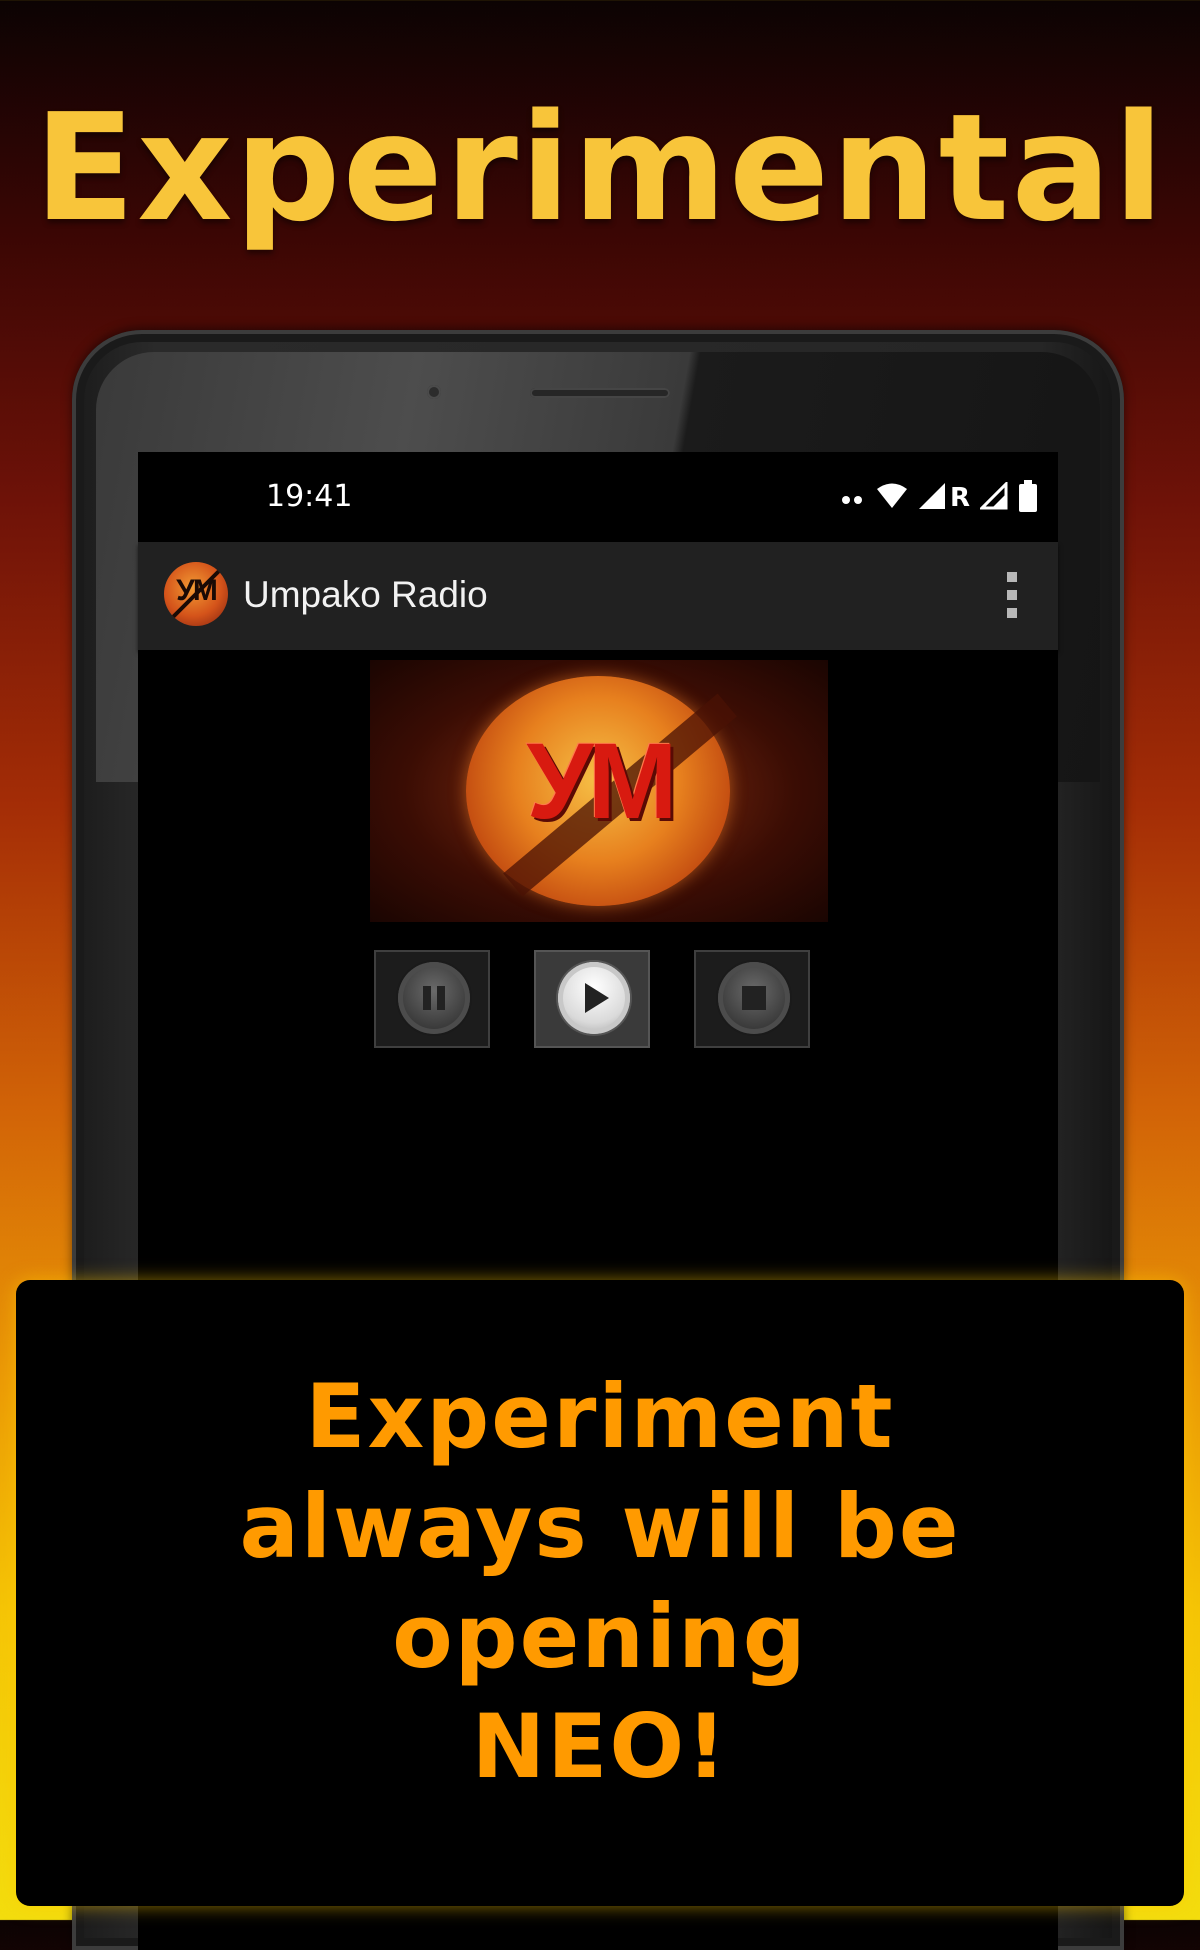 This screenshot has height=1950, width=1200. I want to click on battery-icon, so click(1028, 498).